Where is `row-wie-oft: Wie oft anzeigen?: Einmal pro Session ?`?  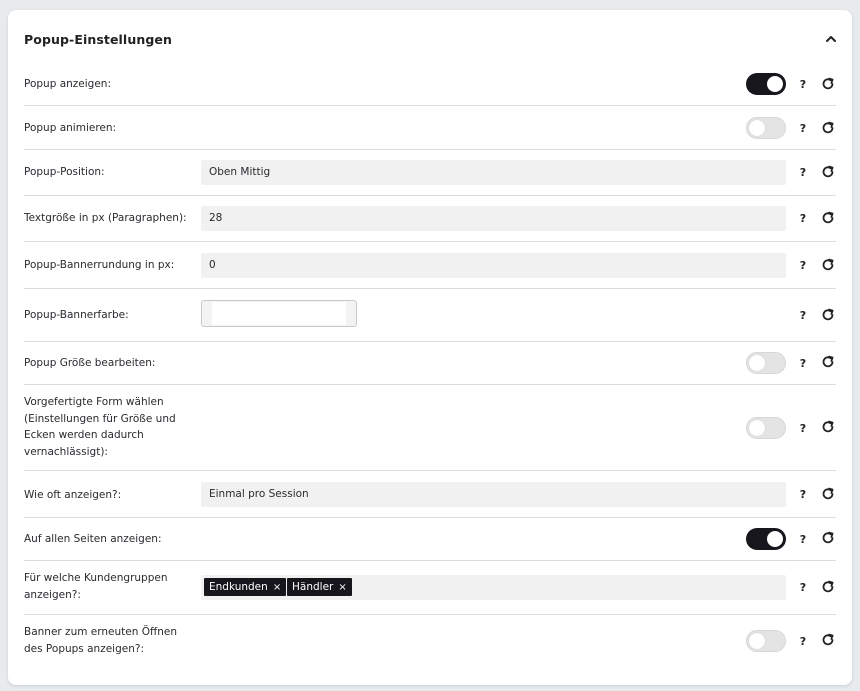
row-wie-oft: Wie oft anzeigen?: Einmal pro Session ? is located at coordinates (430, 494).